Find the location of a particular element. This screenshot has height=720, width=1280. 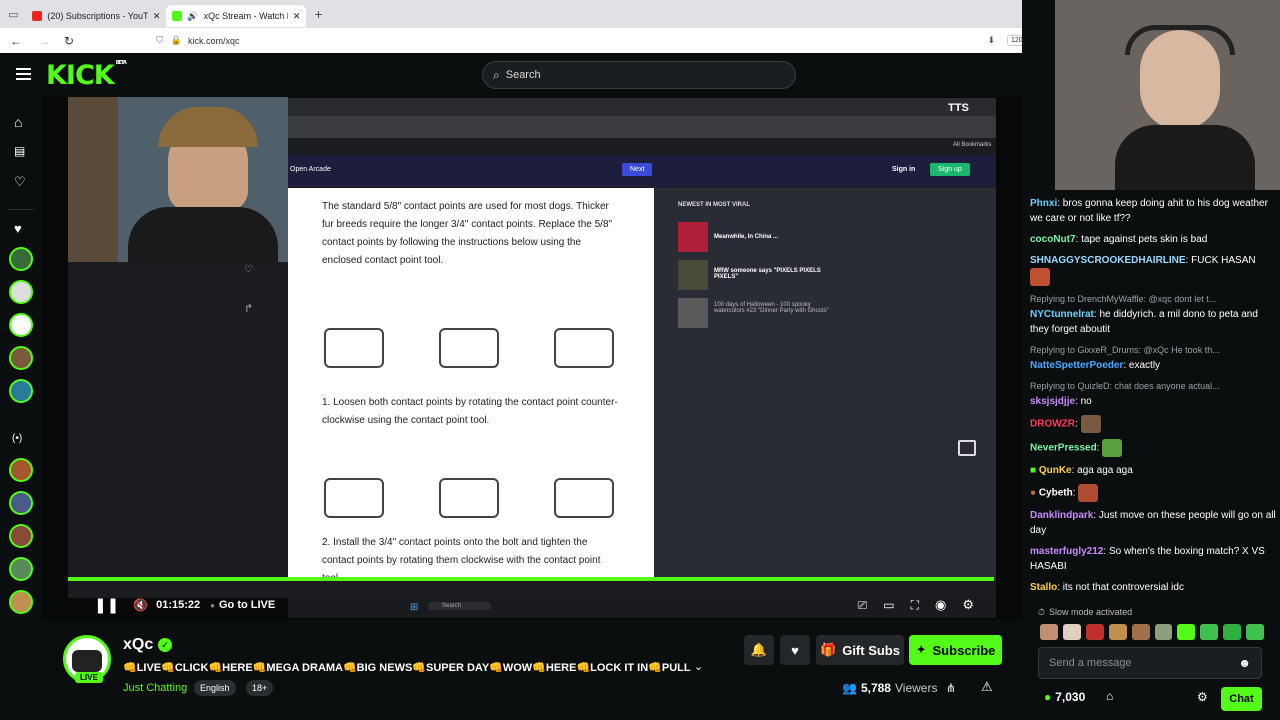

chat-username: NatteSpetterPoeder is located at coordinates (1076, 365).